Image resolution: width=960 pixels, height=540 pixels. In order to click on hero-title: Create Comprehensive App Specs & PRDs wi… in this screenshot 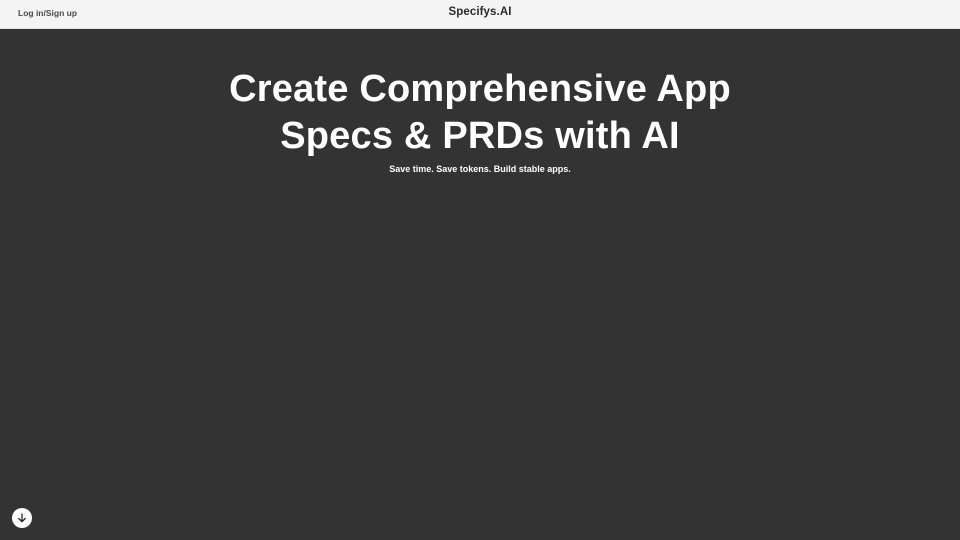, I will do `click(480, 112)`.